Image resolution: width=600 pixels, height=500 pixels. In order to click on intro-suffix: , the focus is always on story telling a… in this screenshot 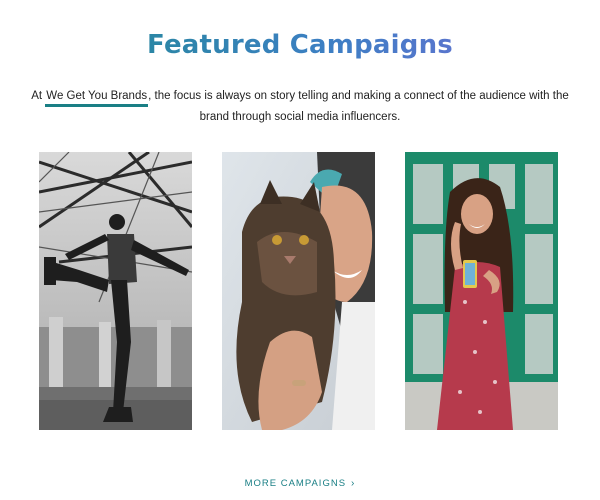, I will do `click(358, 106)`.